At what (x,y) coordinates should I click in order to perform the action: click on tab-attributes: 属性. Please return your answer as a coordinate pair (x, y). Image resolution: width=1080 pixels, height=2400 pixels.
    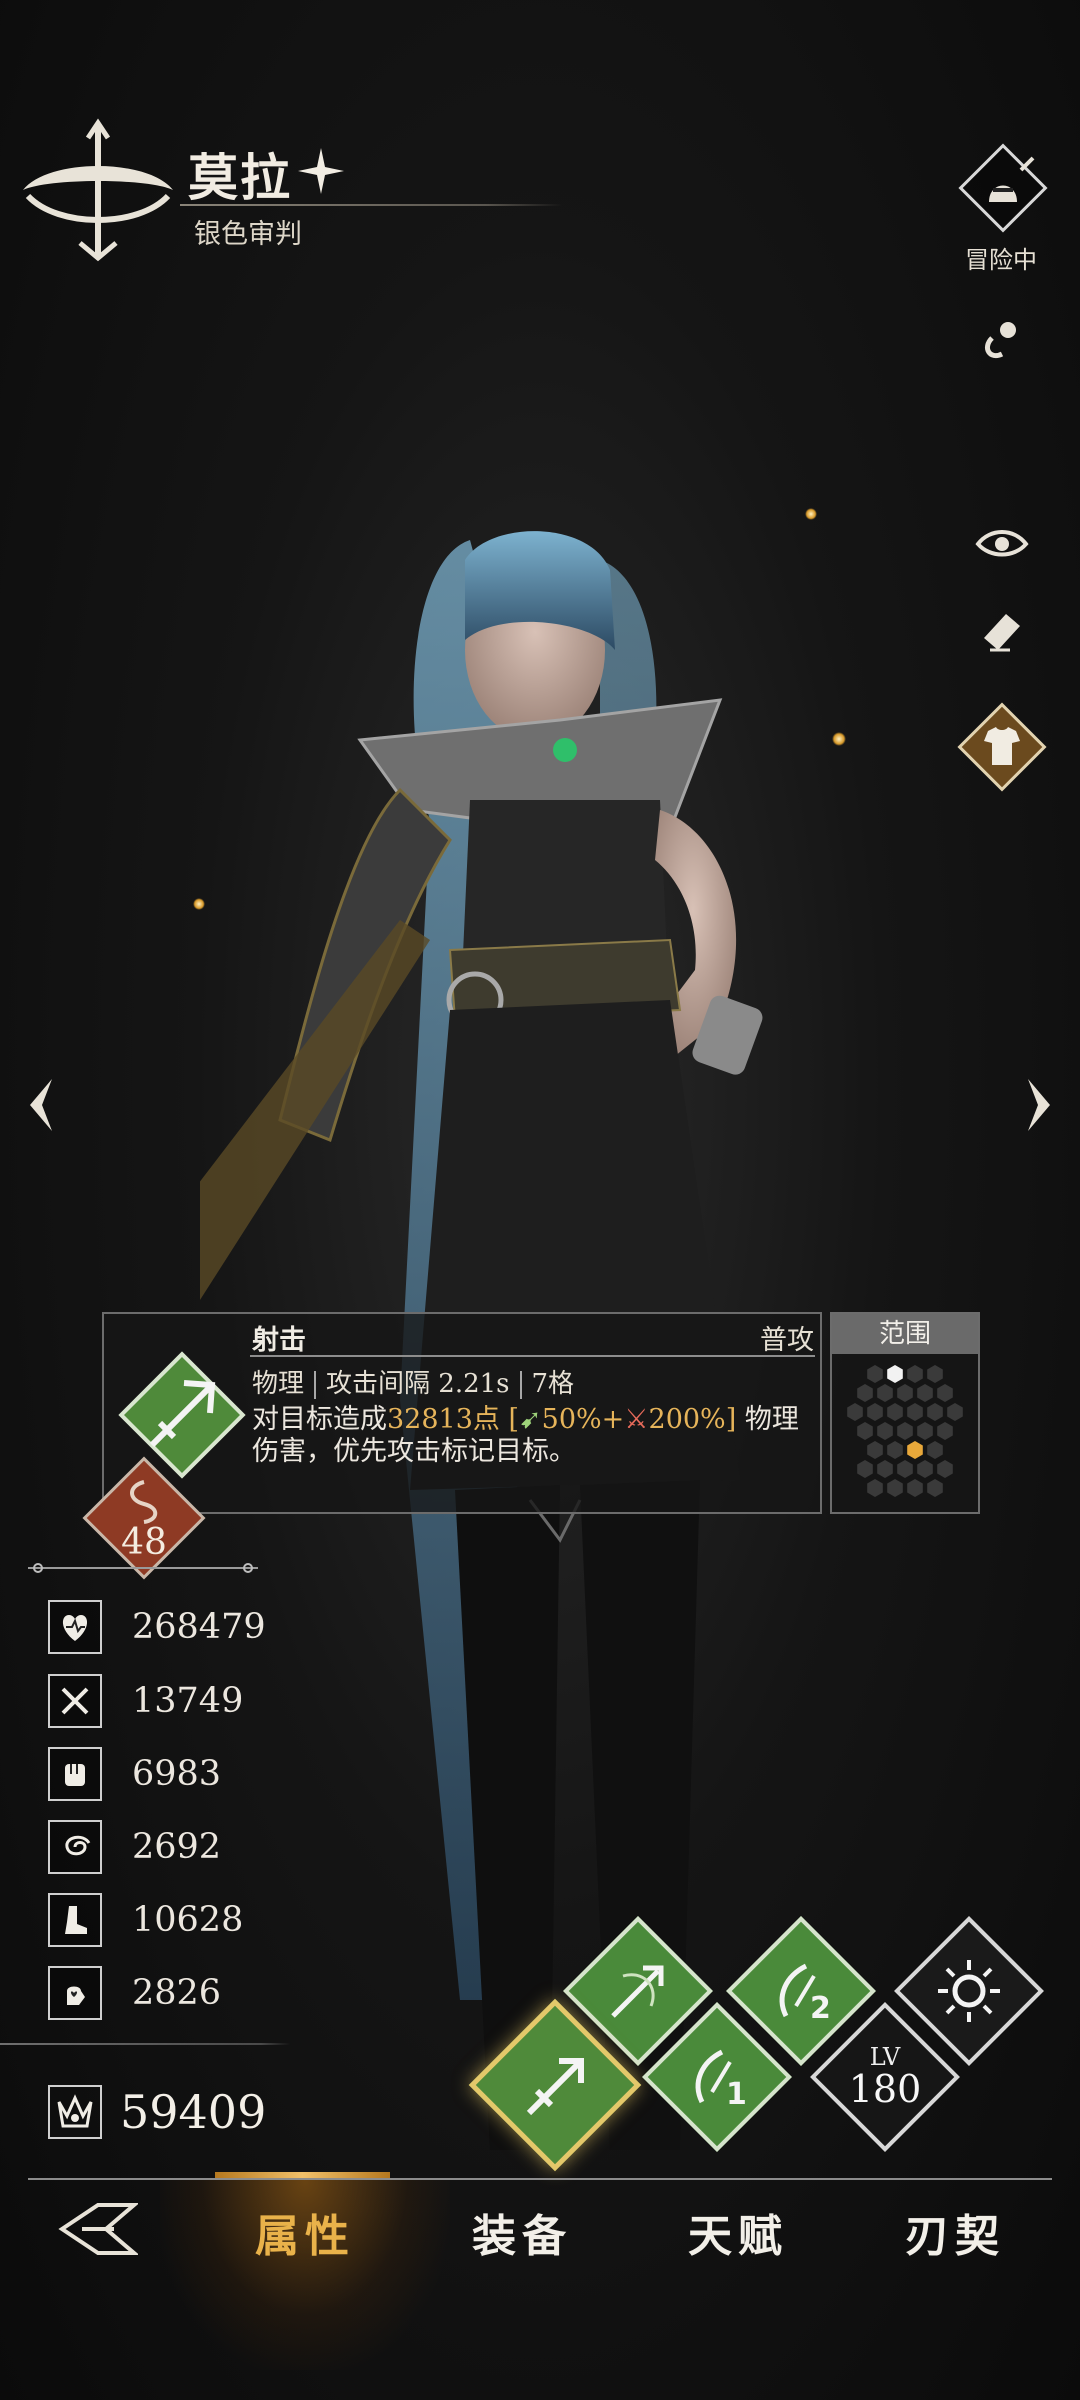
    Looking at the image, I should click on (305, 2232).